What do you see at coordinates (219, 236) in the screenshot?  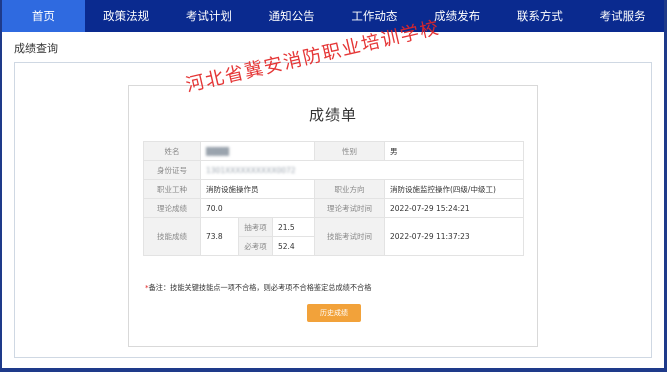 I see `skill-score-value: 73.8` at bounding box center [219, 236].